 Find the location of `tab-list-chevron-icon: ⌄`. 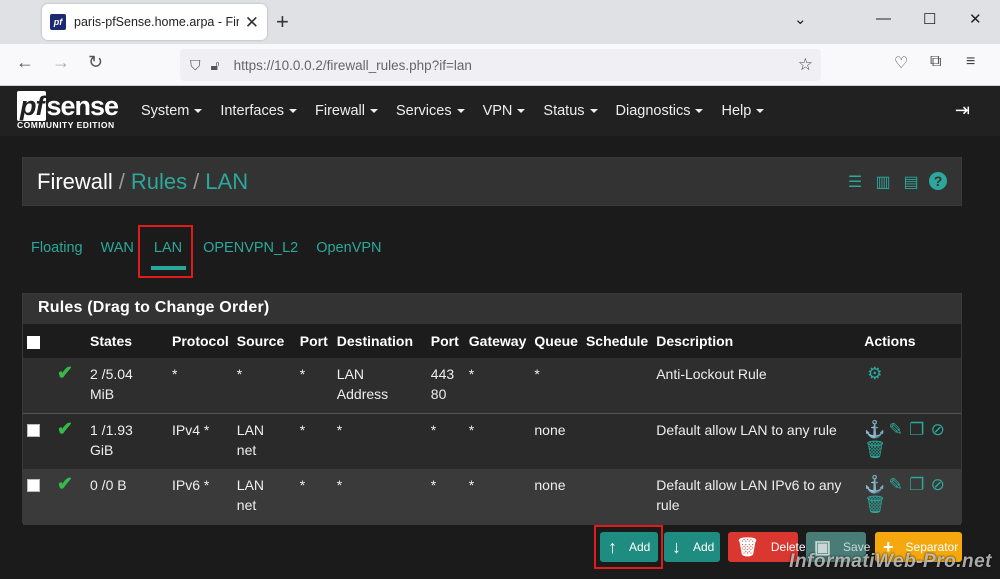

tab-list-chevron-icon: ⌄ is located at coordinates (800, 19).